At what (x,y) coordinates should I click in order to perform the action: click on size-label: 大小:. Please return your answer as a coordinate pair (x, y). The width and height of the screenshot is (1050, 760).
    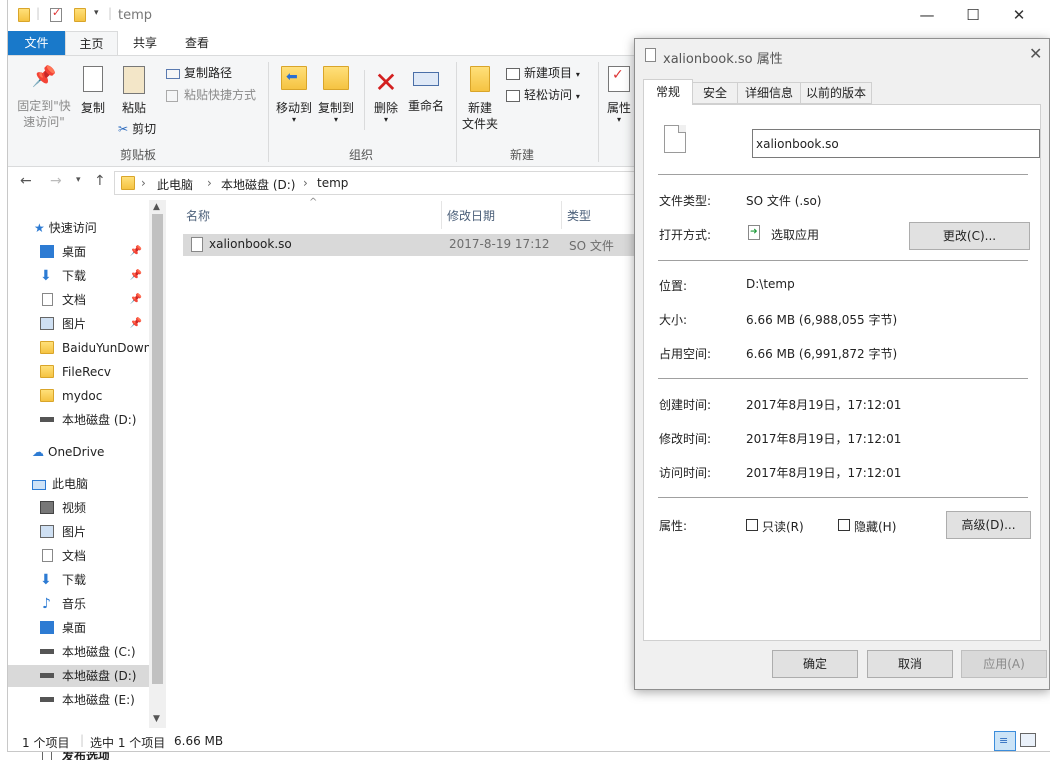
    Looking at the image, I should click on (673, 320).